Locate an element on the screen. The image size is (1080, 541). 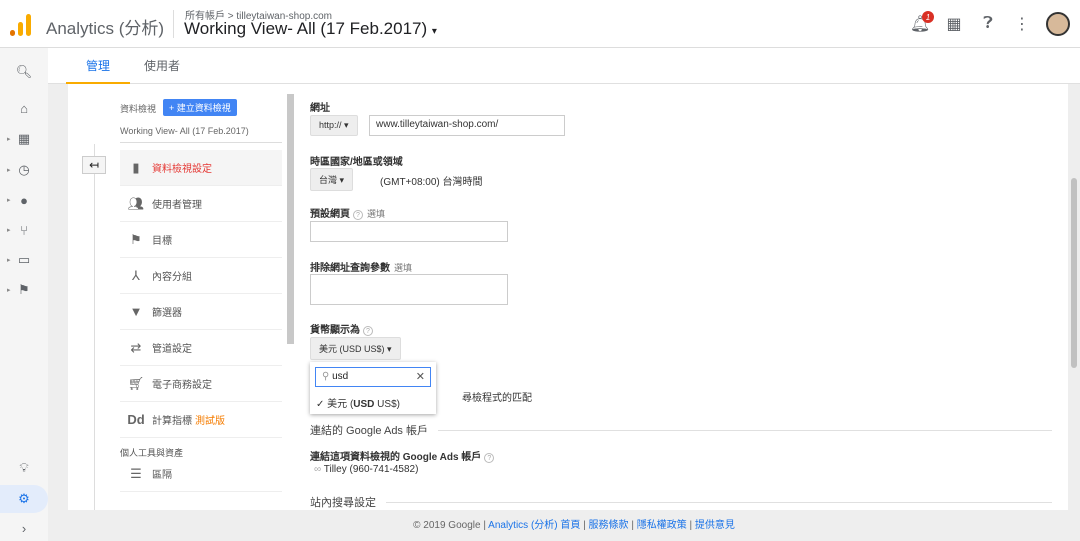
footer-link-home: Analytics (分析) 首頁 is located at coordinates (534, 525).